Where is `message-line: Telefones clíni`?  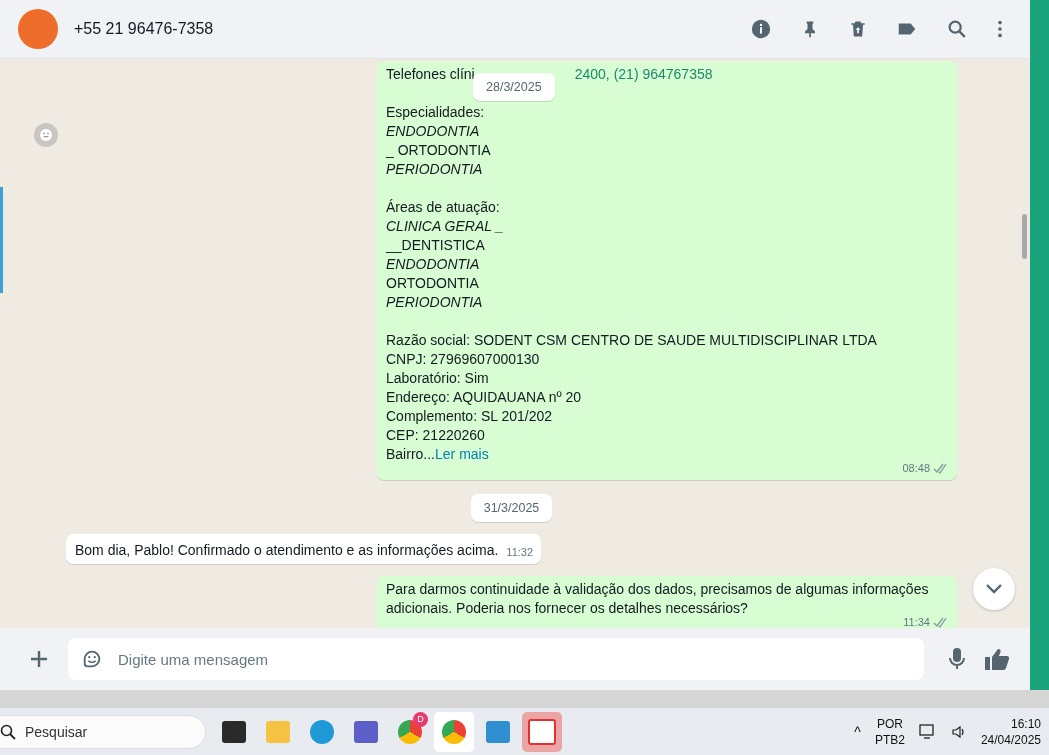
message-line: Telefones clíni is located at coordinates (430, 74).